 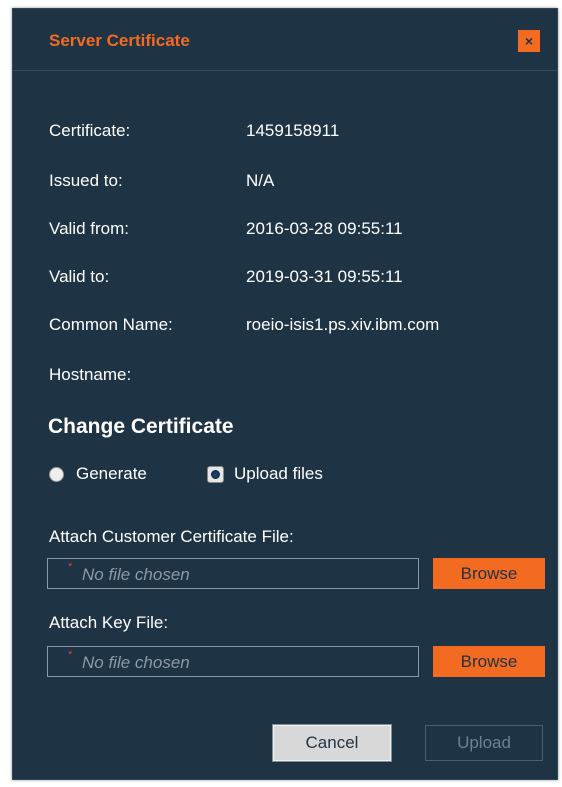 I want to click on key-browse-button: Browse, so click(x=489, y=661).